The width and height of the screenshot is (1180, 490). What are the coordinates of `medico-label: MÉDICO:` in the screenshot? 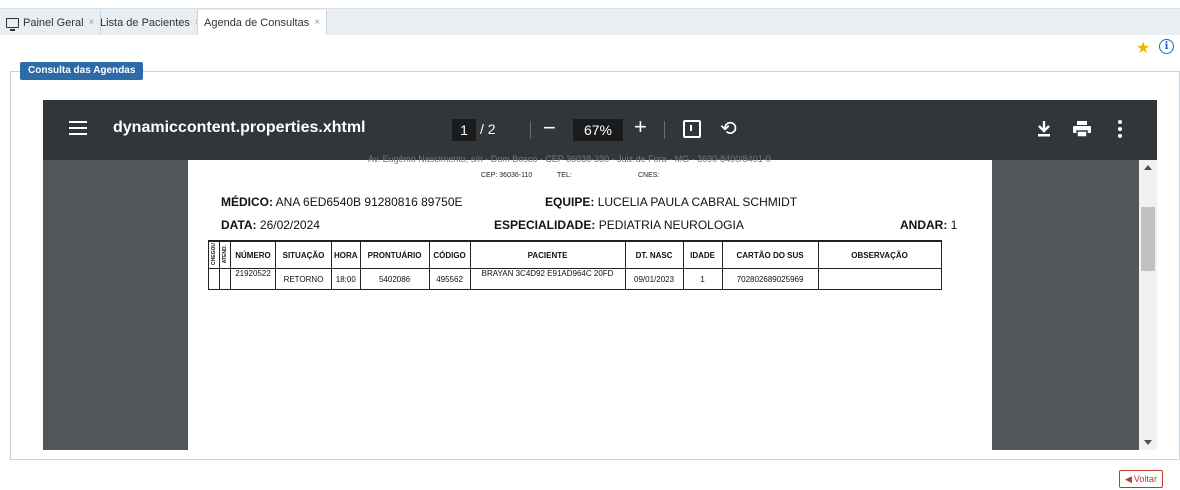 It's located at (247, 202).